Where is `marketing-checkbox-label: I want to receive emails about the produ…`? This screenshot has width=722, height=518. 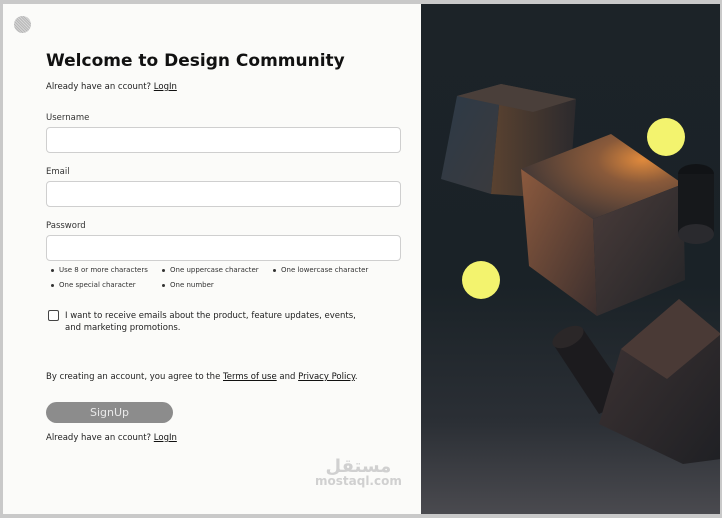 marketing-checkbox-label: I want to receive emails about the produ… is located at coordinates (210, 322).